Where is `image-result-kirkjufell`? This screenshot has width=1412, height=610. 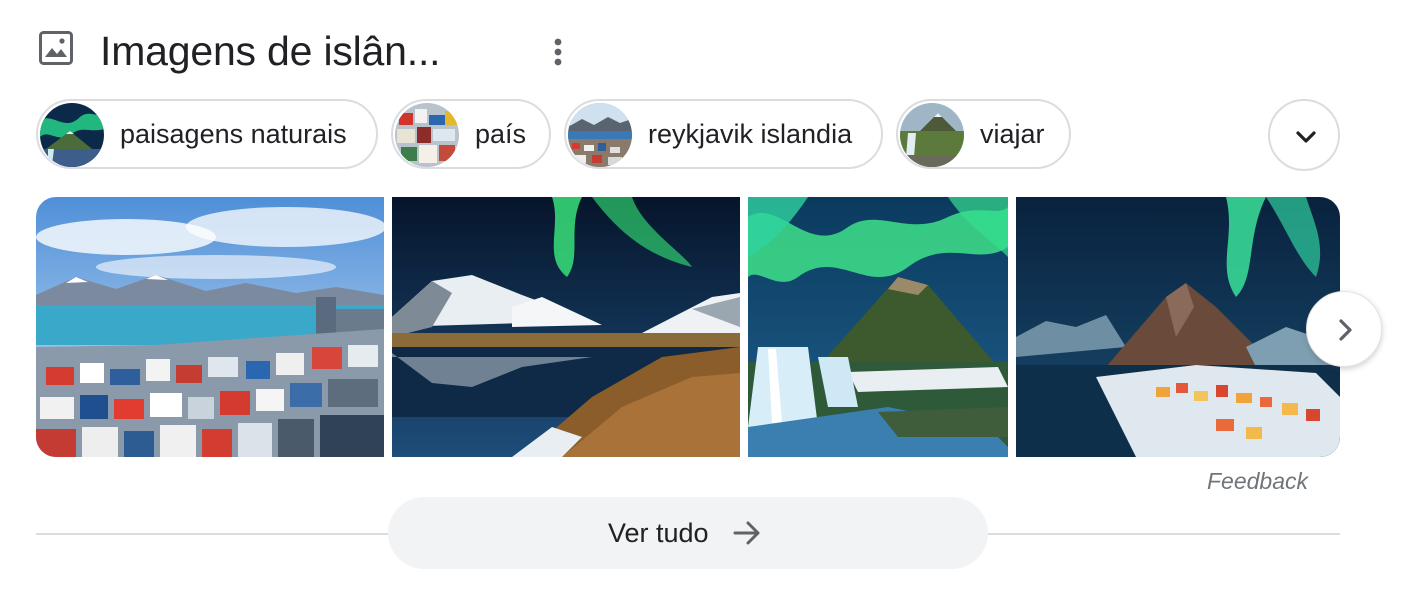 image-result-kirkjufell is located at coordinates (878, 327).